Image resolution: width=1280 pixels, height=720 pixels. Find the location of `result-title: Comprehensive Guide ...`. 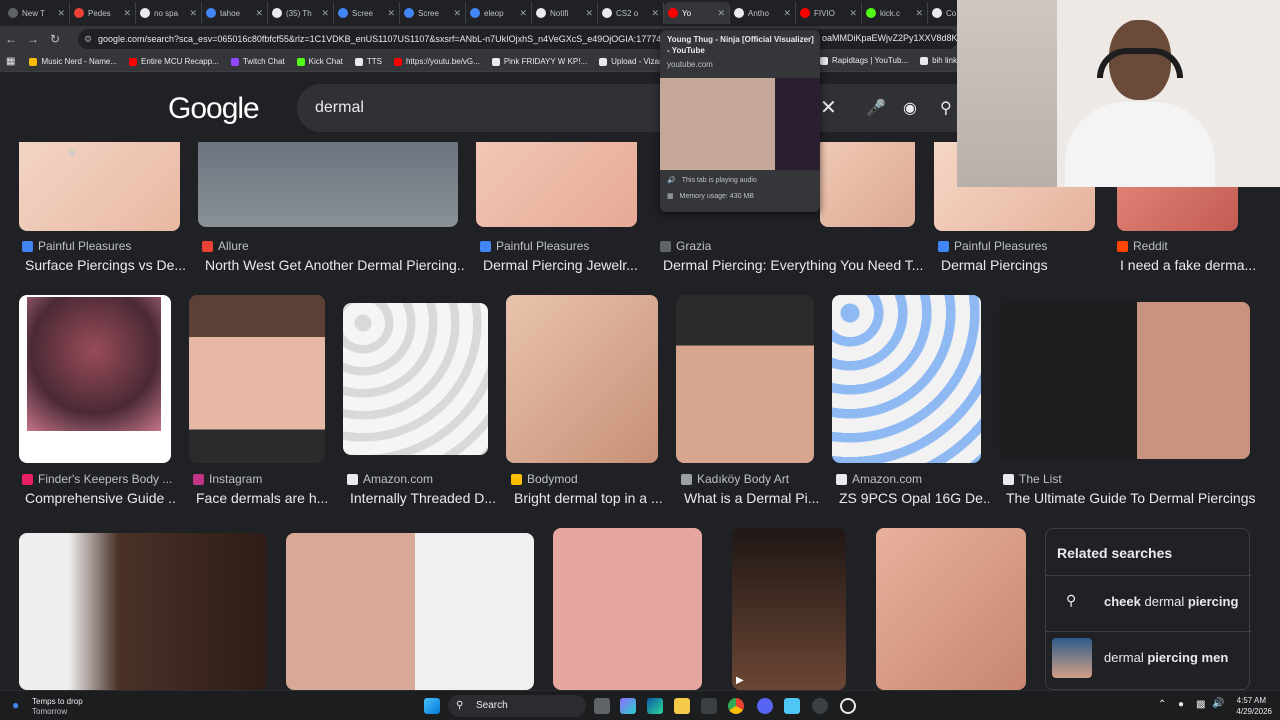

result-title: Comprehensive Guide ... is located at coordinates (100, 498).